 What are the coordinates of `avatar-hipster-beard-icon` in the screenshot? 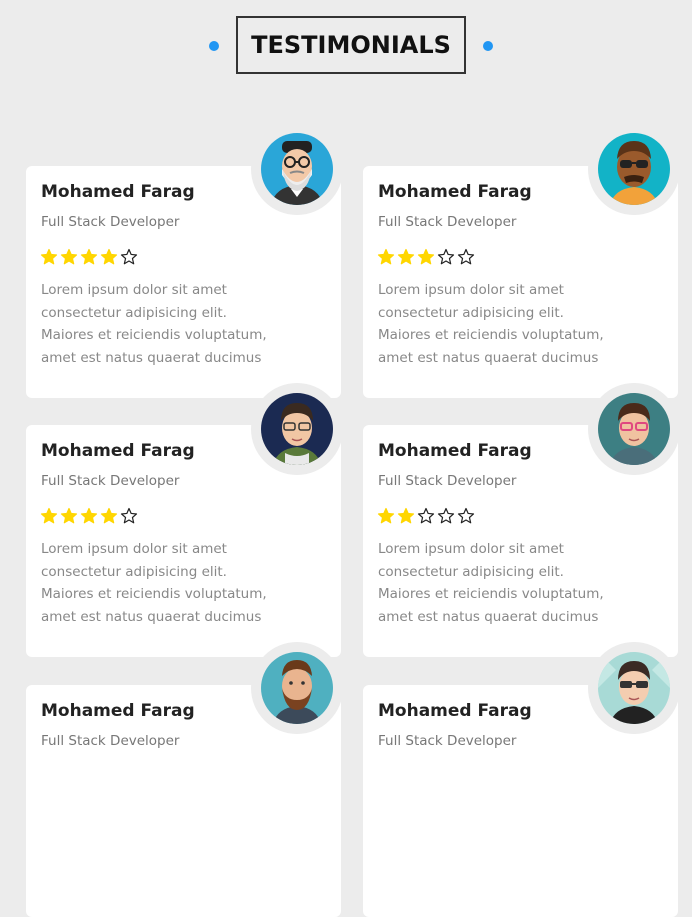 It's located at (297, 169).